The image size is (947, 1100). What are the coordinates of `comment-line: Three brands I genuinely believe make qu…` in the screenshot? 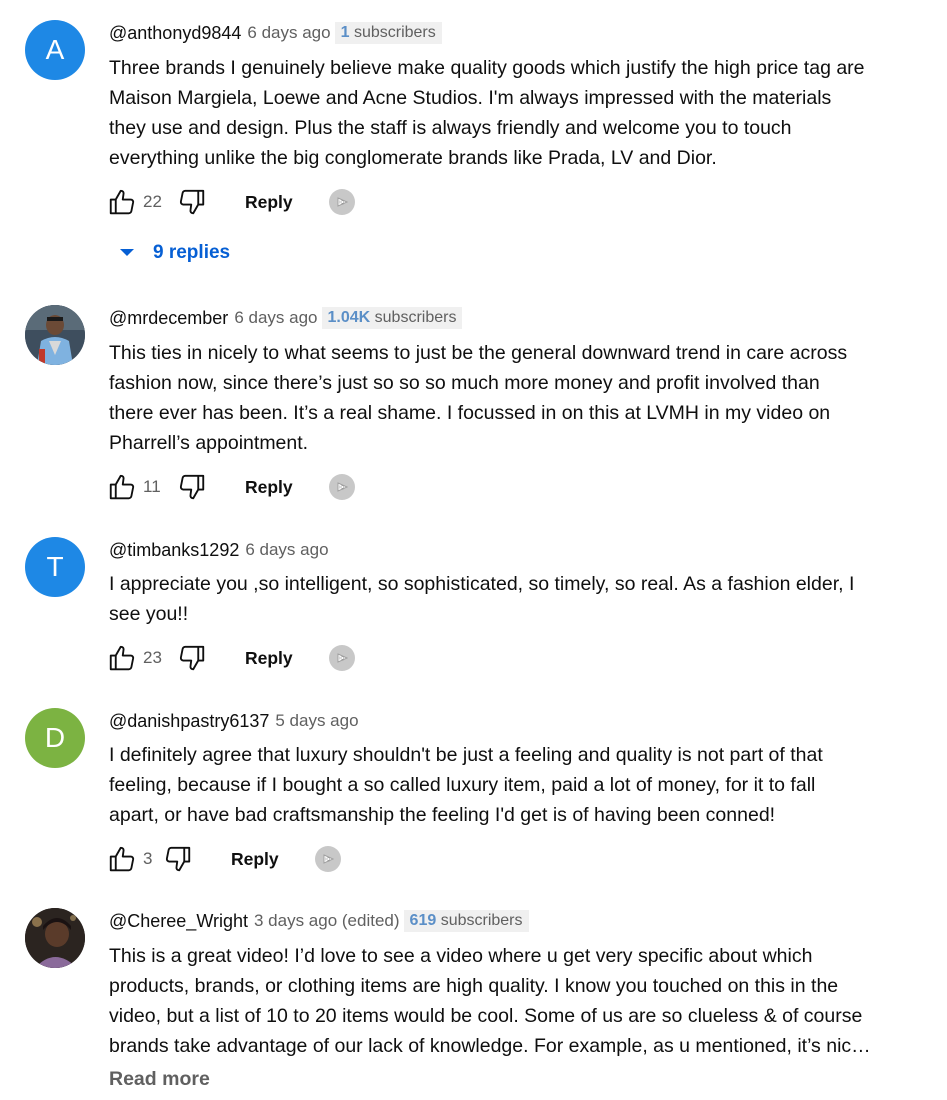 It's located at (487, 68).